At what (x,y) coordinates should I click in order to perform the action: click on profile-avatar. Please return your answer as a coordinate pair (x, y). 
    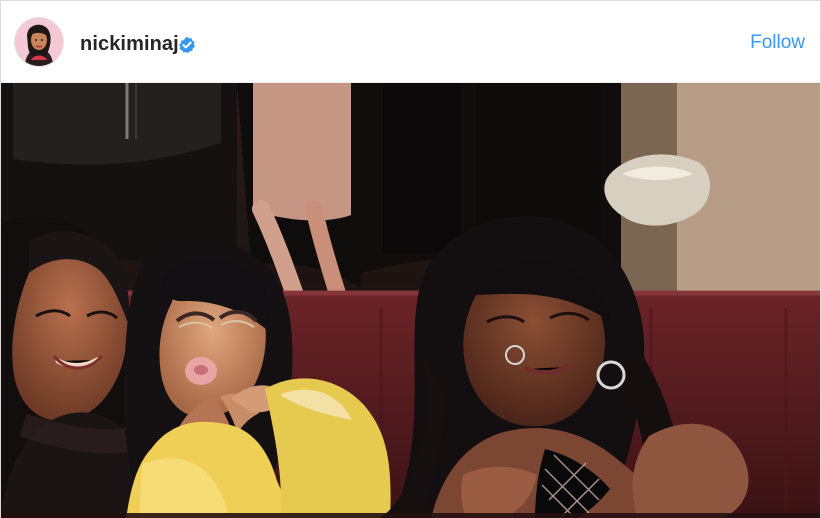
    Looking at the image, I should click on (39, 42).